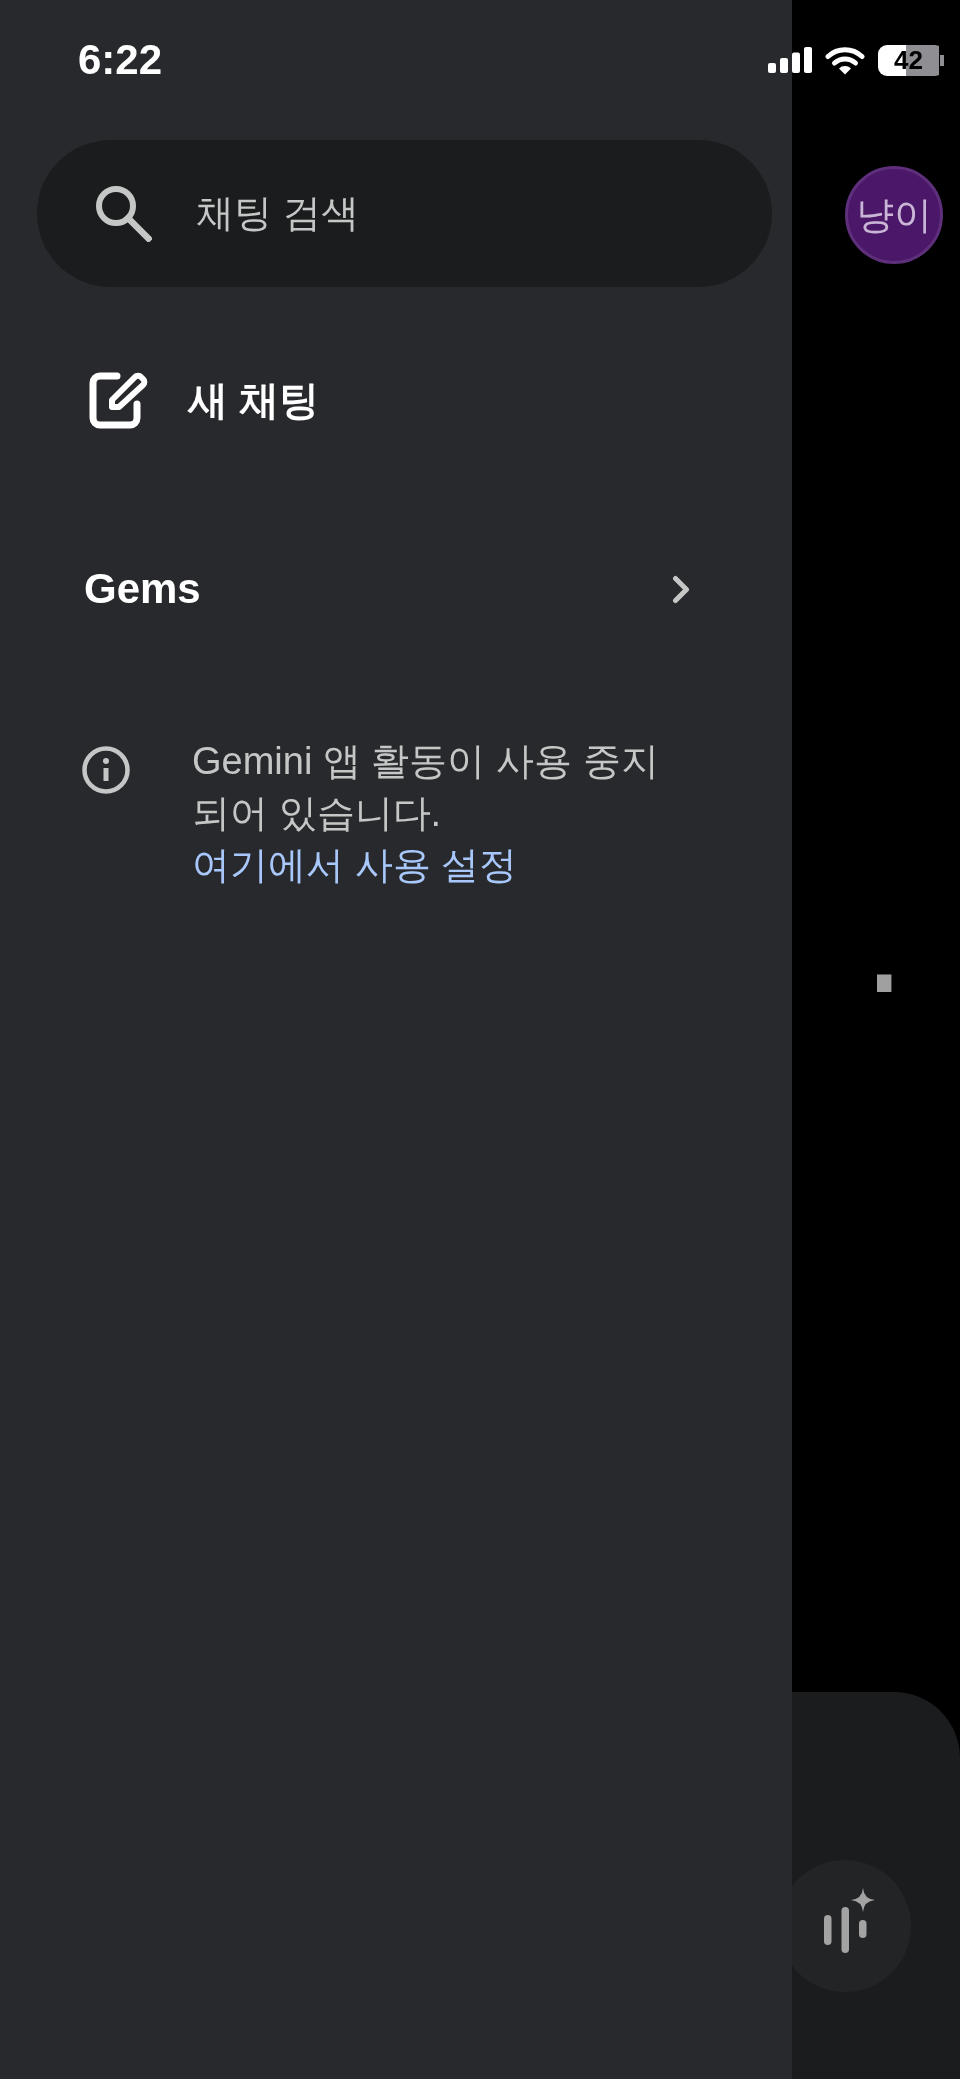 This screenshot has width=960, height=2079. What do you see at coordinates (123, 213) in the screenshot?
I see `search-icon` at bounding box center [123, 213].